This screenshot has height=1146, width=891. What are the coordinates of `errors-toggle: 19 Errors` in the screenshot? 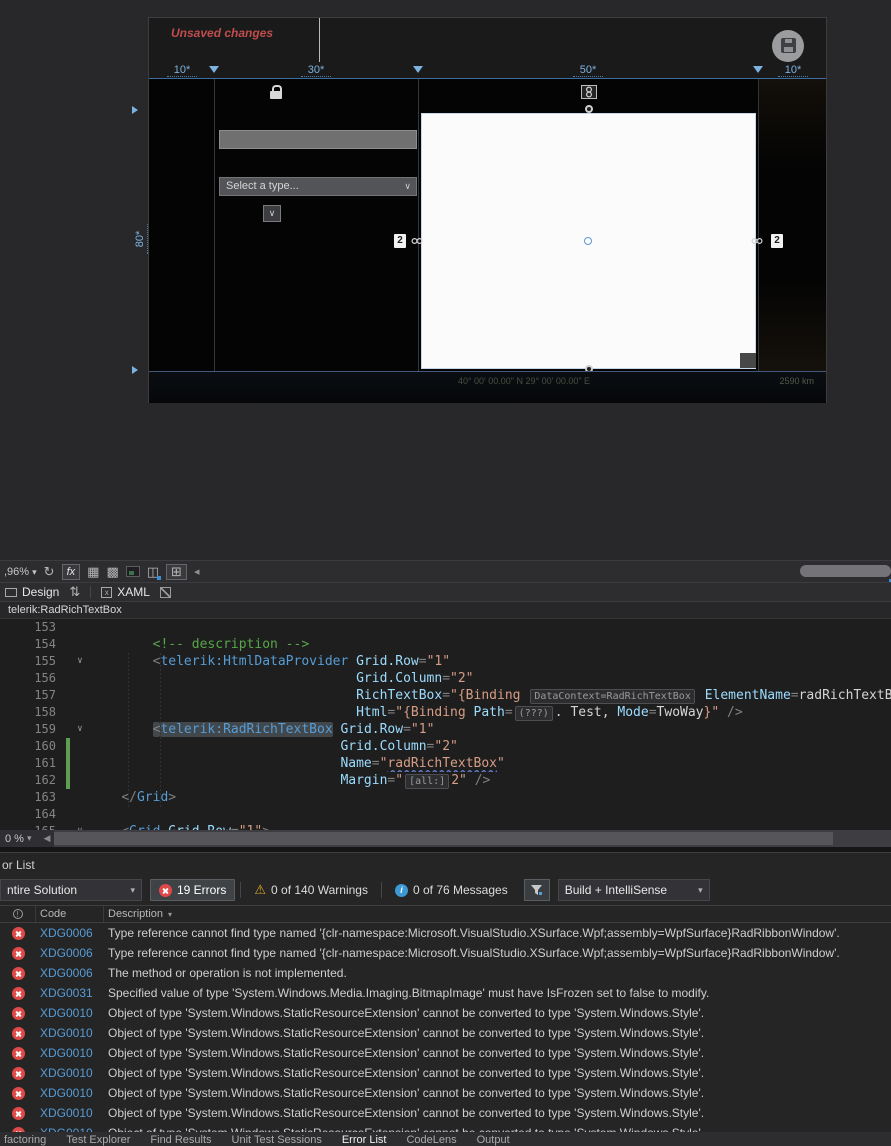 It's located at (193, 890).